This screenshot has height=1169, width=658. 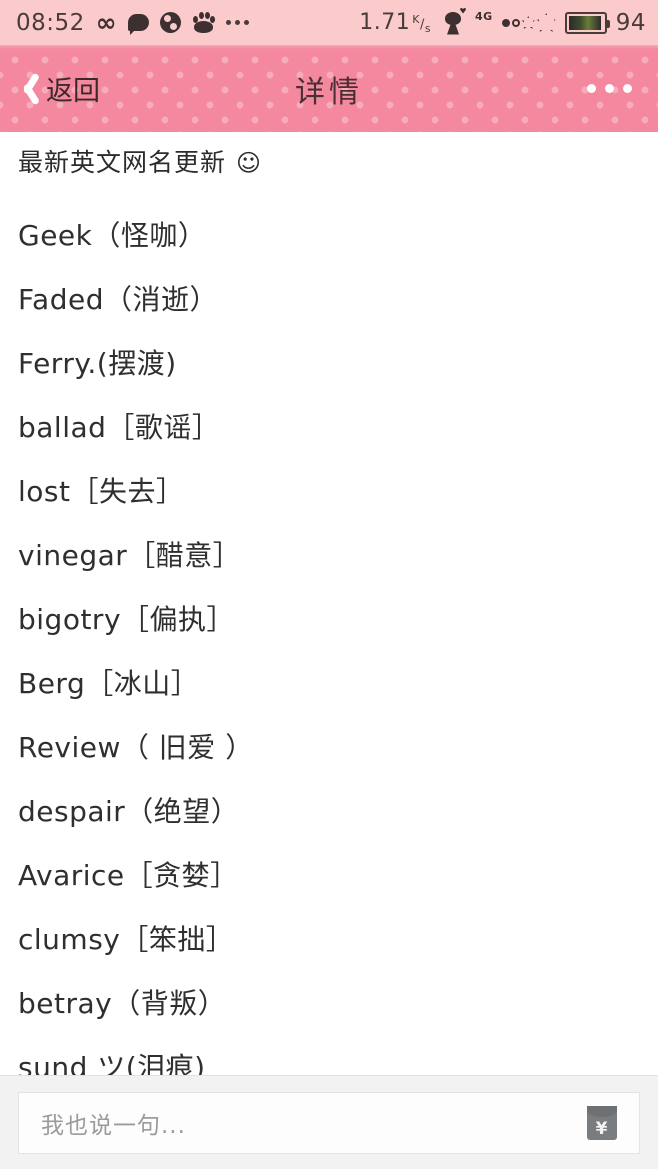 I want to click on girl-avatar-icon, so click(x=453, y=22).